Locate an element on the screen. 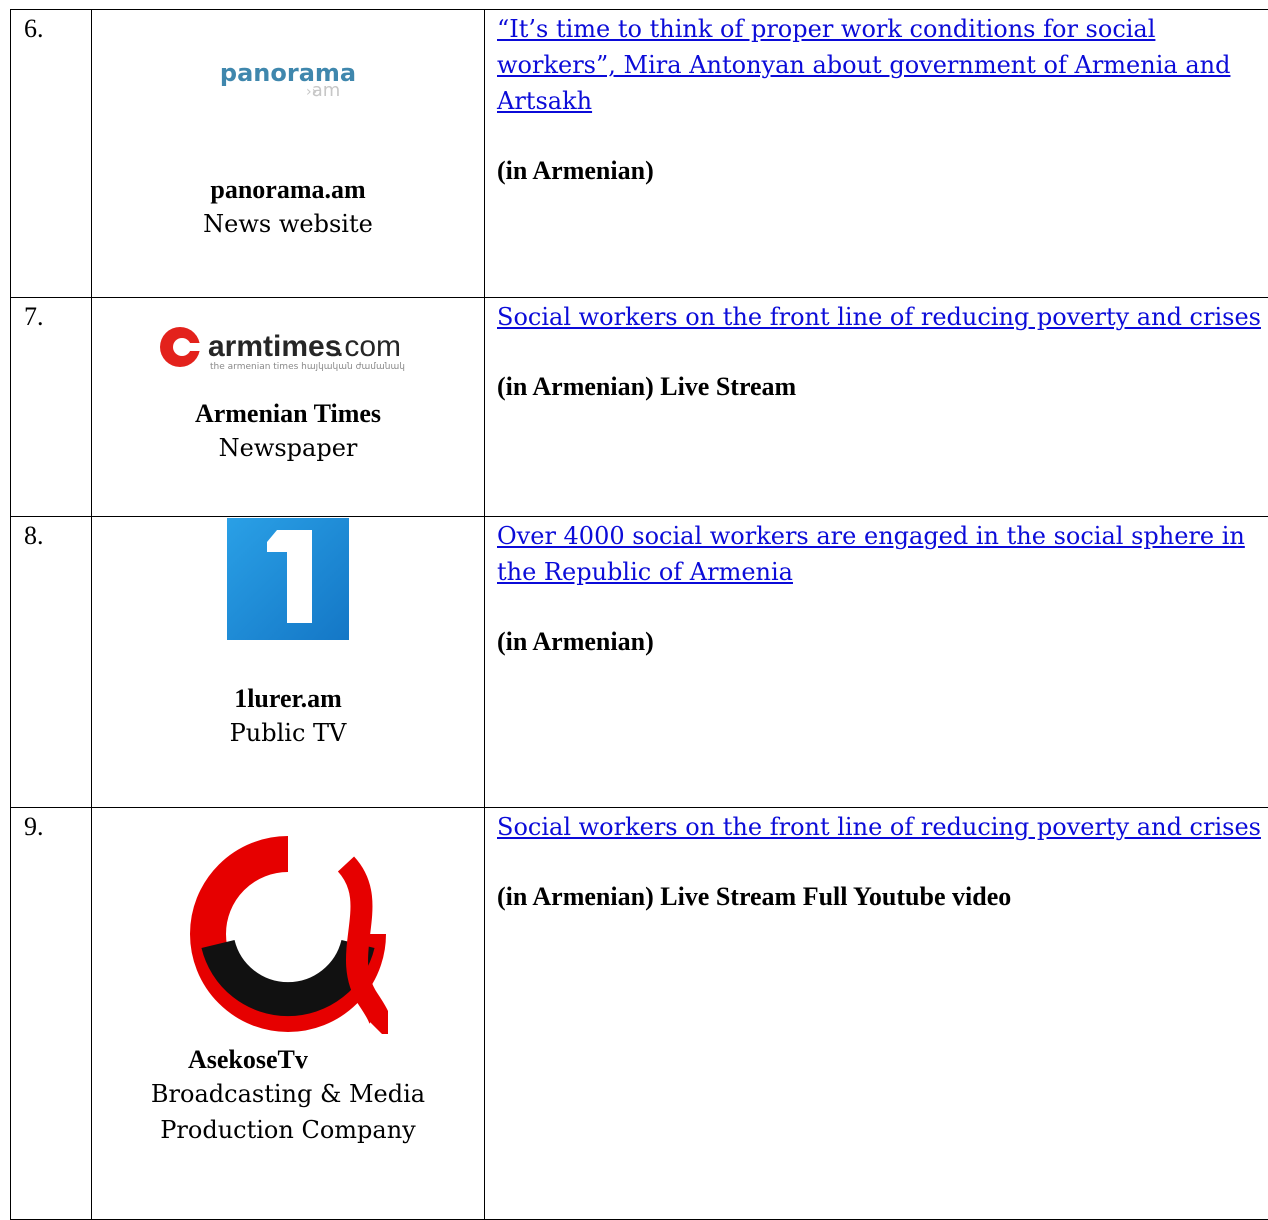 The height and width of the screenshot is (1220, 1268). 1lurer-logo is located at coordinates (288, 579).